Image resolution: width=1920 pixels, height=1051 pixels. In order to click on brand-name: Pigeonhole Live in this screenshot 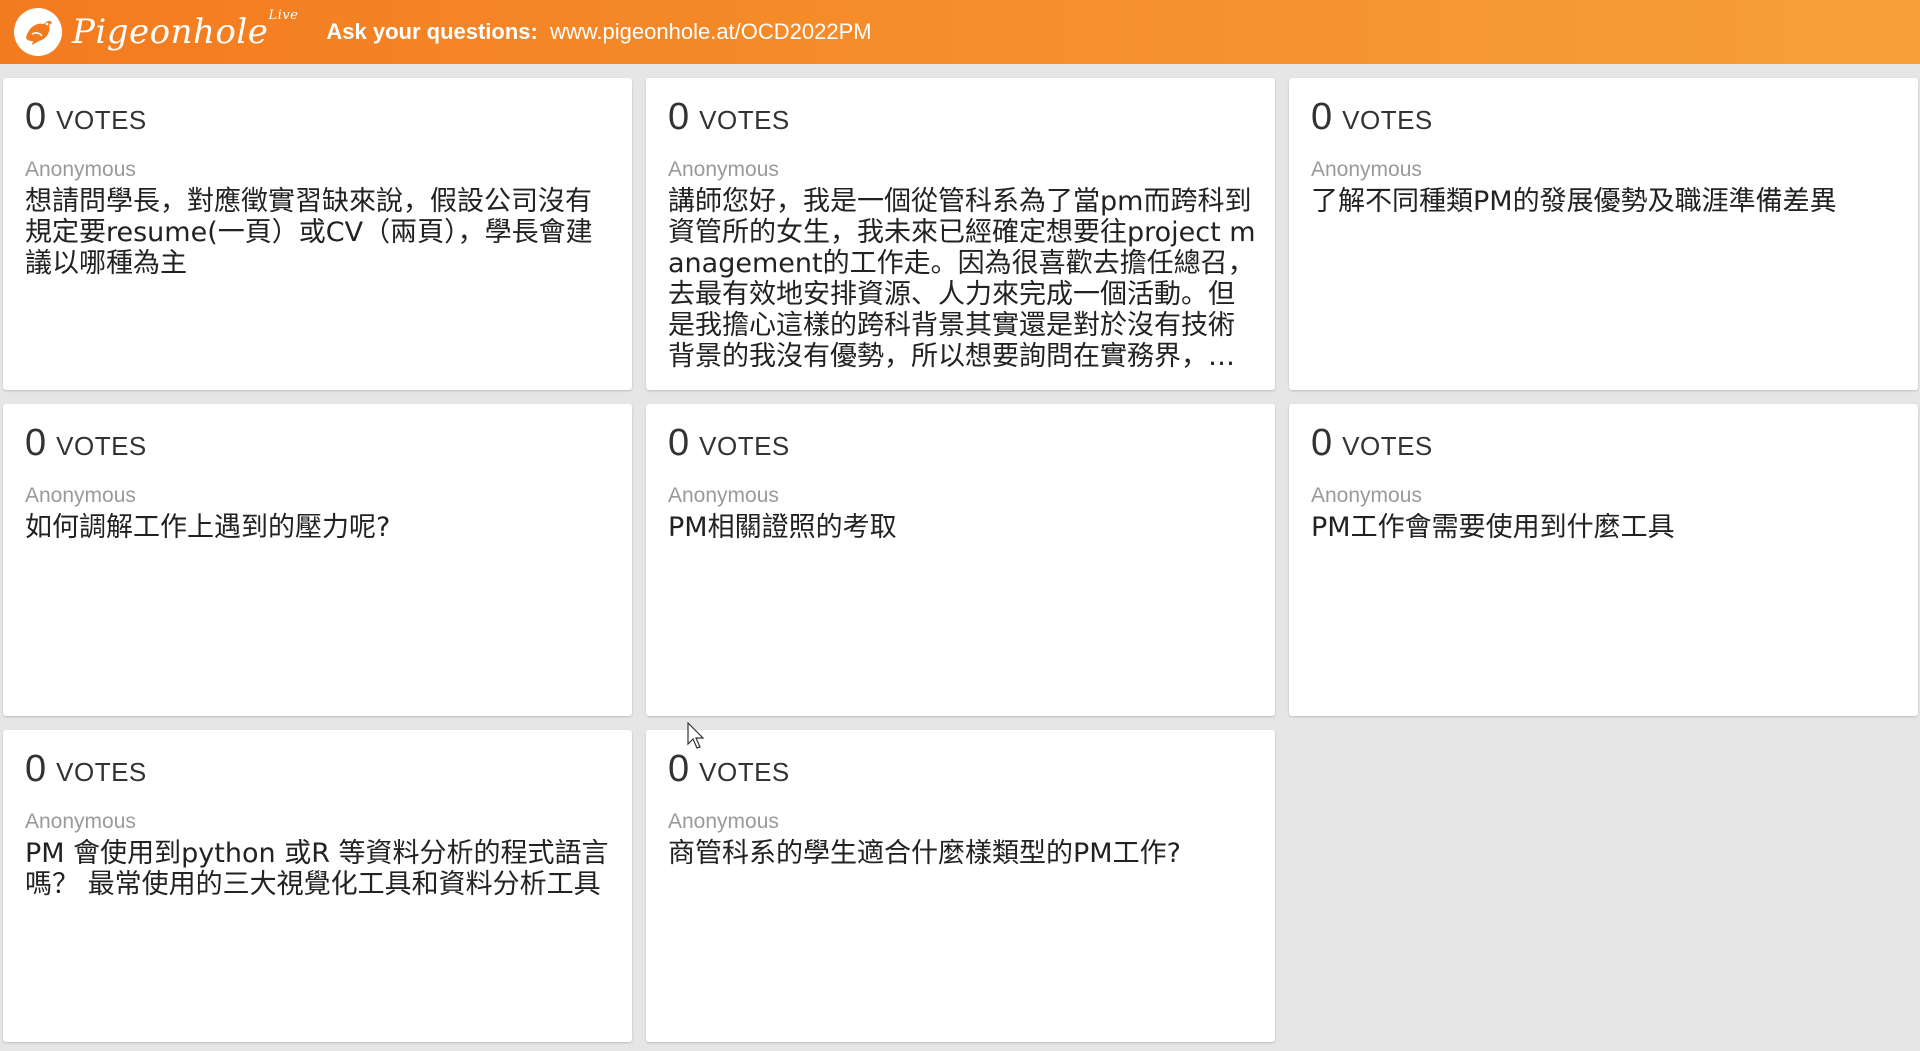, I will do `click(185, 30)`.